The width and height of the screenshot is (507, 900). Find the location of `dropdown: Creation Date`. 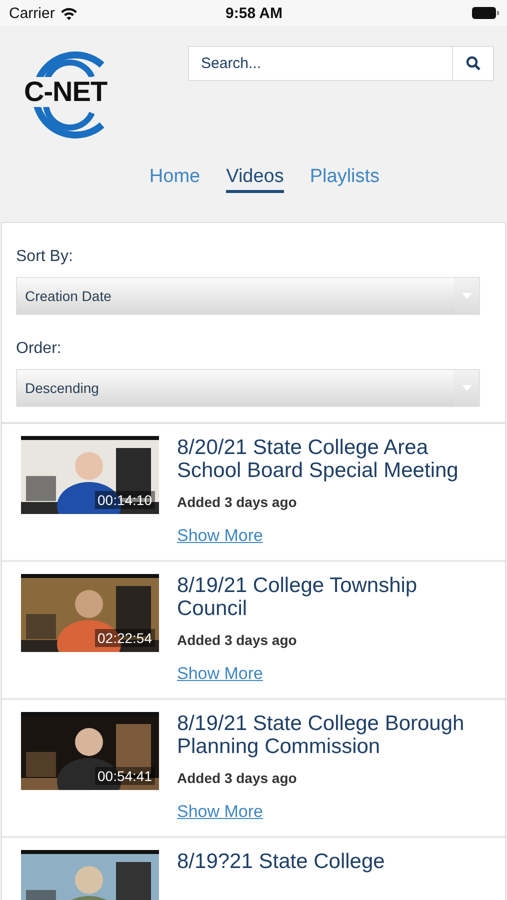

dropdown: Creation Date is located at coordinates (248, 296).